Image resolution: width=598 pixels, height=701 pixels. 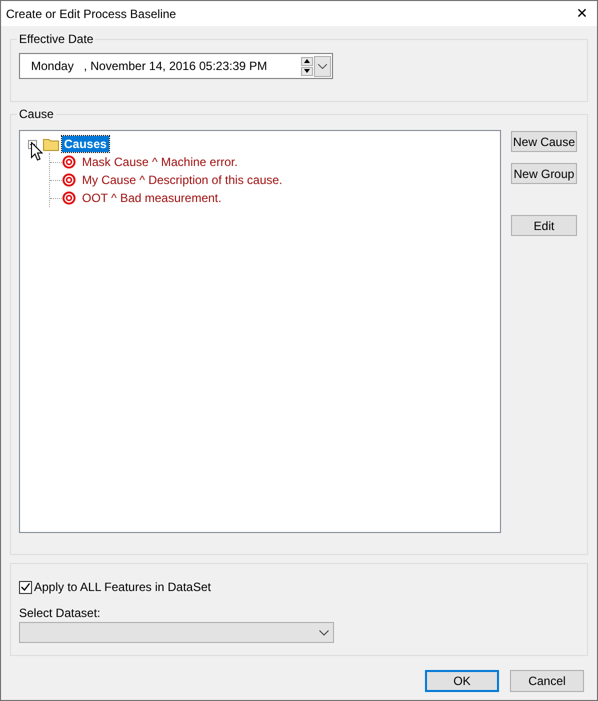 I want to click on checkbox, so click(x=25, y=587).